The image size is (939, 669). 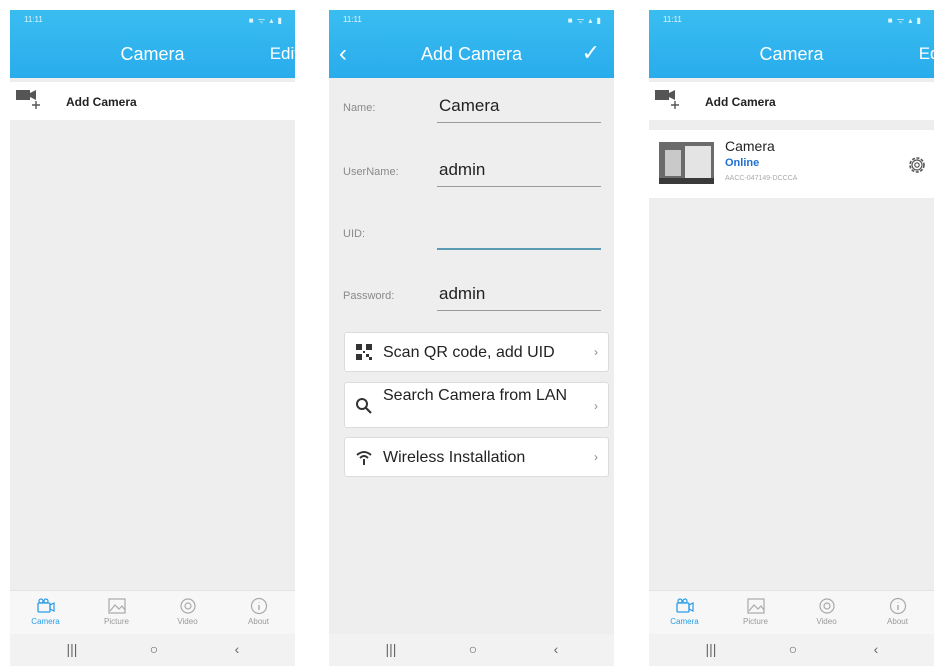 What do you see at coordinates (364, 352) in the screenshot?
I see `qr-code-icon` at bounding box center [364, 352].